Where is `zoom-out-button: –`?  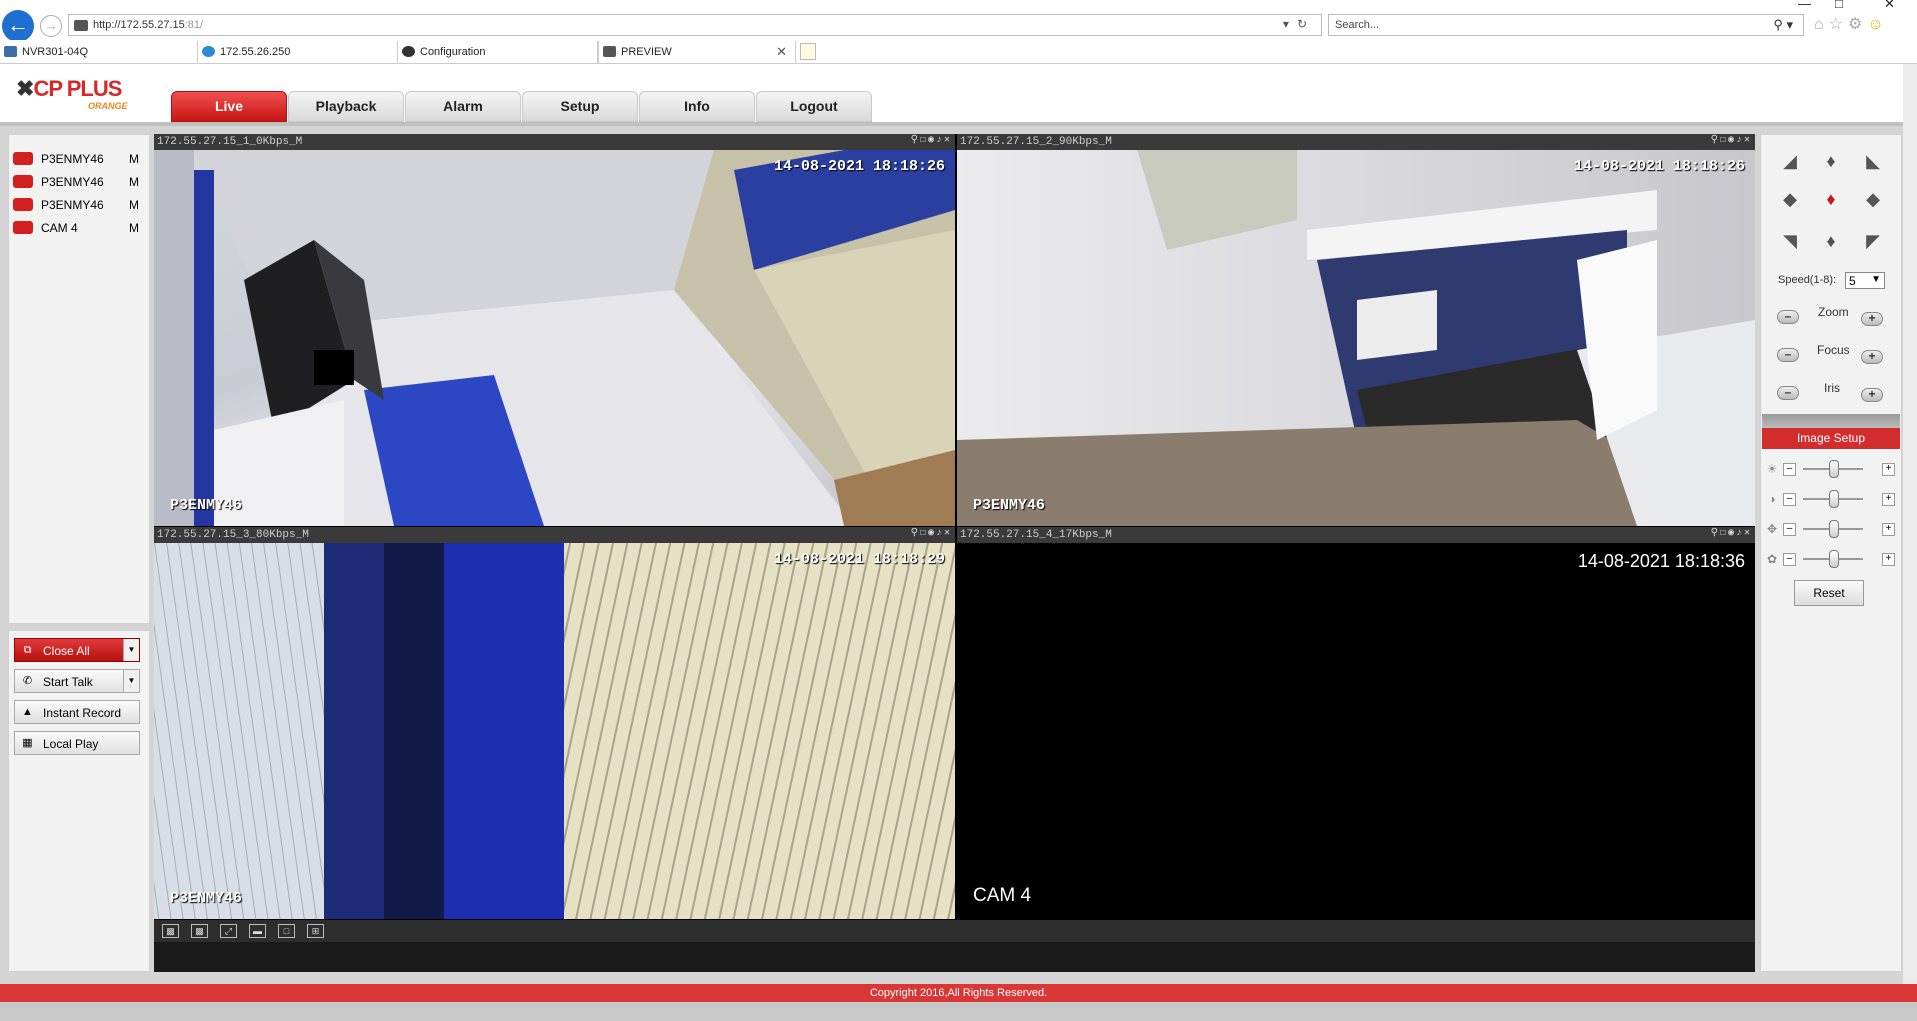 zoom-out-button: – is located at coordinates (1788, 317).